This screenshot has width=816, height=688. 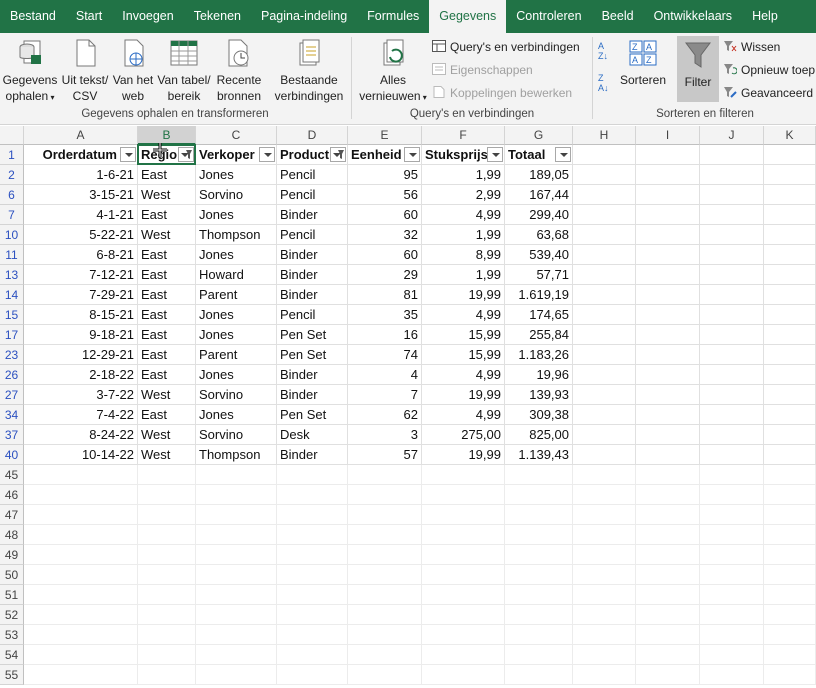 What do you see at coordinates (607, 84) in the screenshot?
I see `sort-z-a-button: Z A↓` at bounding box center [607, 84].